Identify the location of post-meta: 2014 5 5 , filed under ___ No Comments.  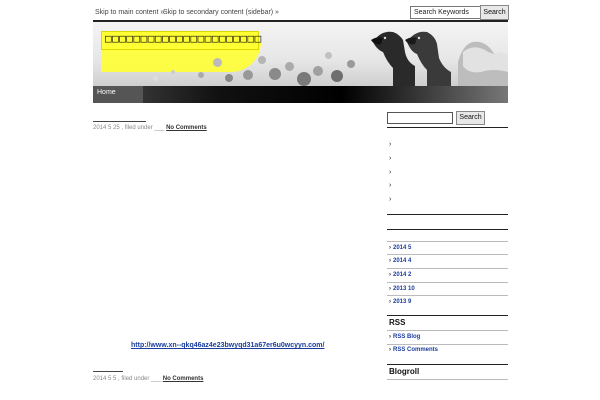
(148, 379).